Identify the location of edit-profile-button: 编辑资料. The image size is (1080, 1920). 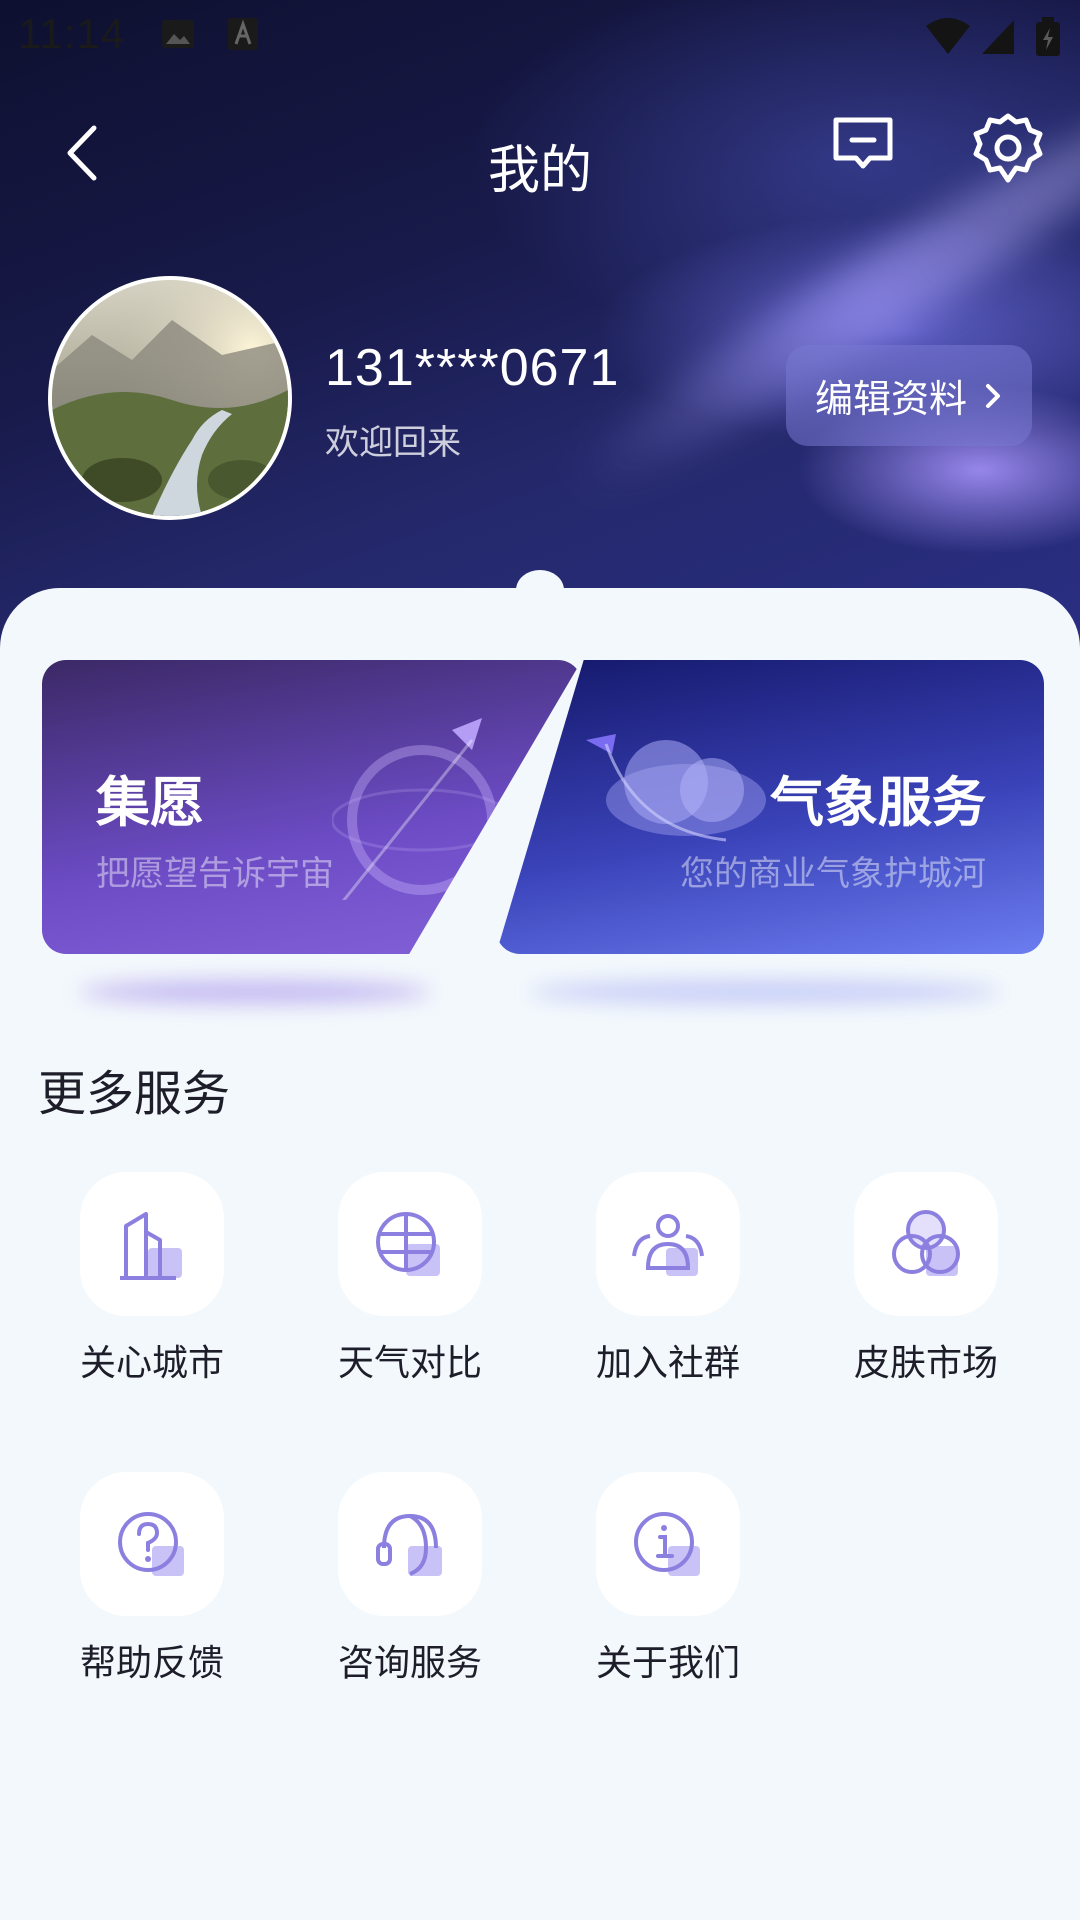
(909, 395).